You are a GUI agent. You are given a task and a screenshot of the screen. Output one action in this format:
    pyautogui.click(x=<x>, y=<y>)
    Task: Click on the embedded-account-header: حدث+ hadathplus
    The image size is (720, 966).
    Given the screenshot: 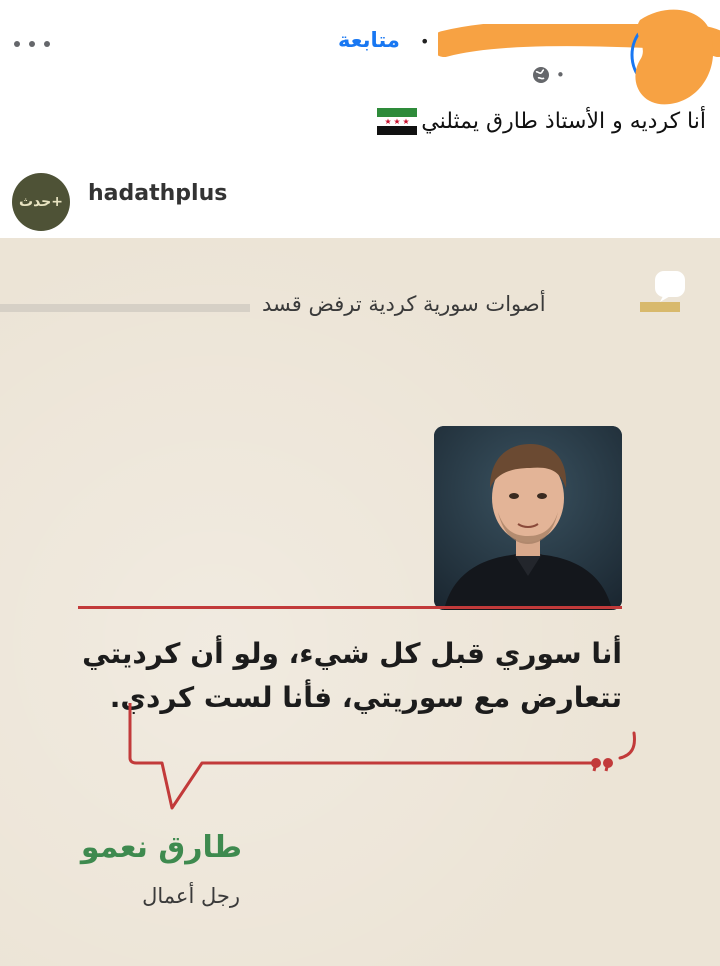 What is the action you would take?
    pyautogui.click(x=360, y=198)
    